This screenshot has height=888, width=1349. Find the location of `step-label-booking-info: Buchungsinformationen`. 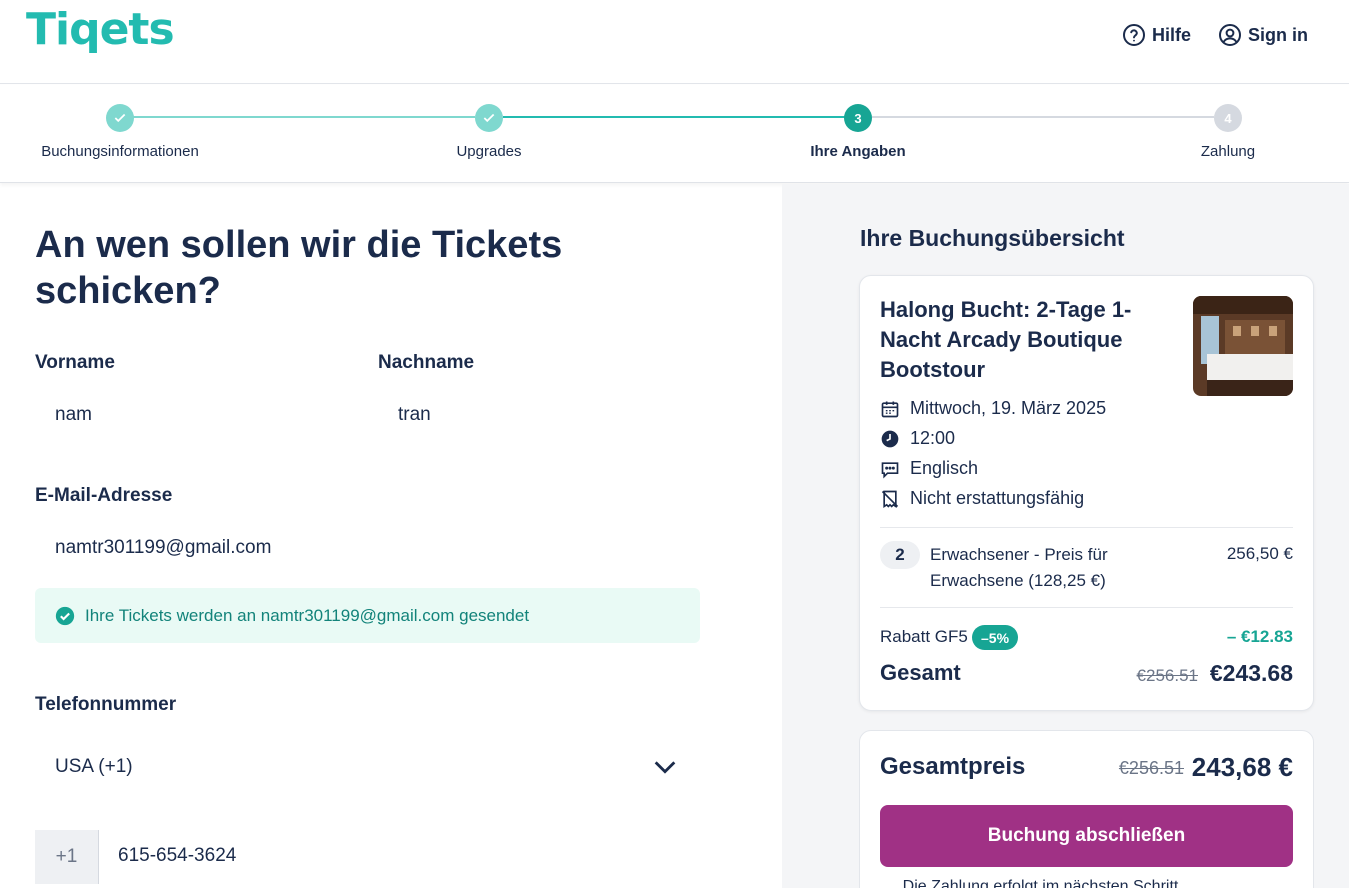

step-label-booking-info: Buchungsinformationen is located at coordinates (120, 151).